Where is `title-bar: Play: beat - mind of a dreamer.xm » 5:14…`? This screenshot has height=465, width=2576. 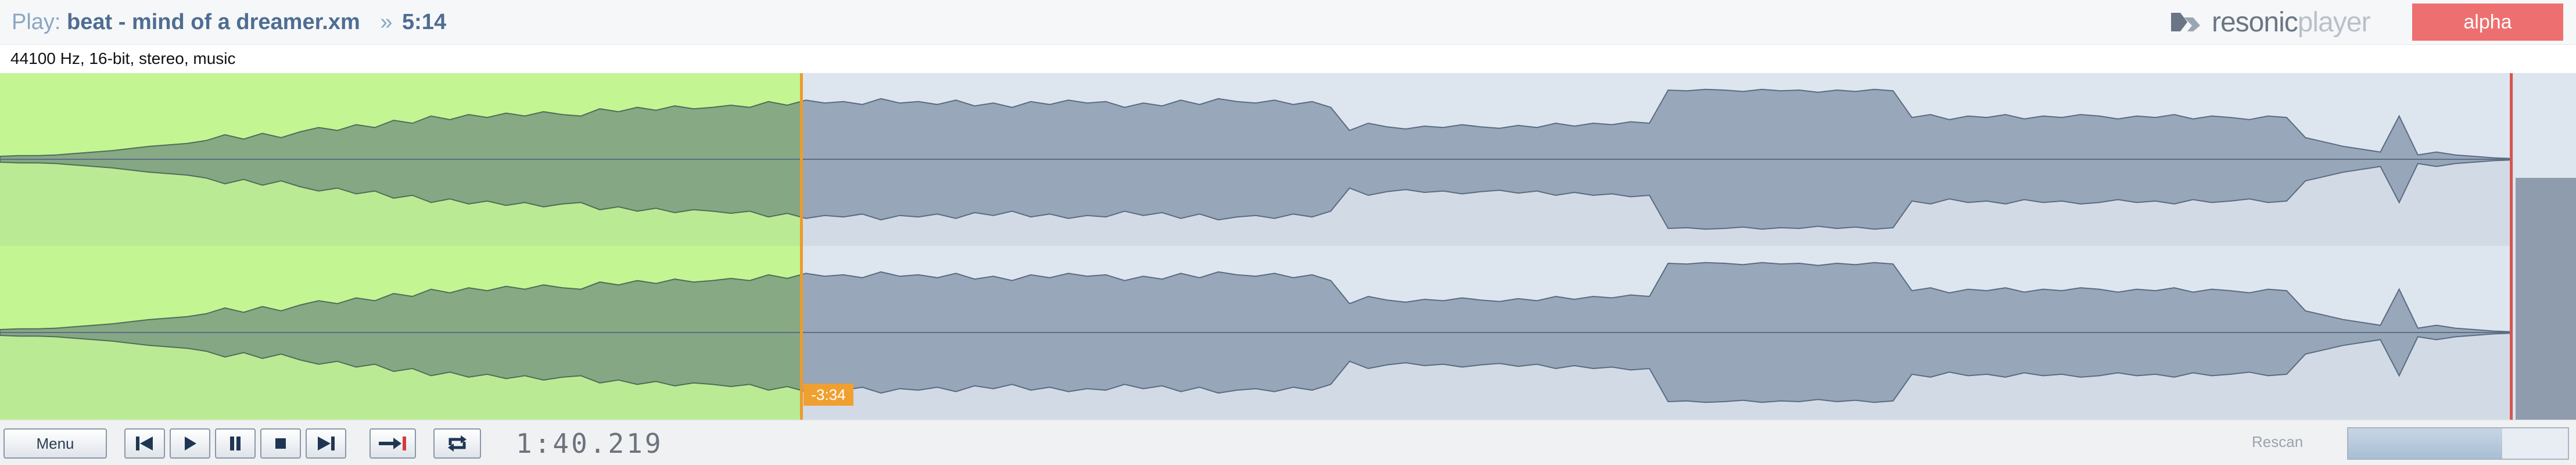
title-bar: Play: beat - mind of a dreamer.xm » 5:14… is located at coordinates (1288, 23).